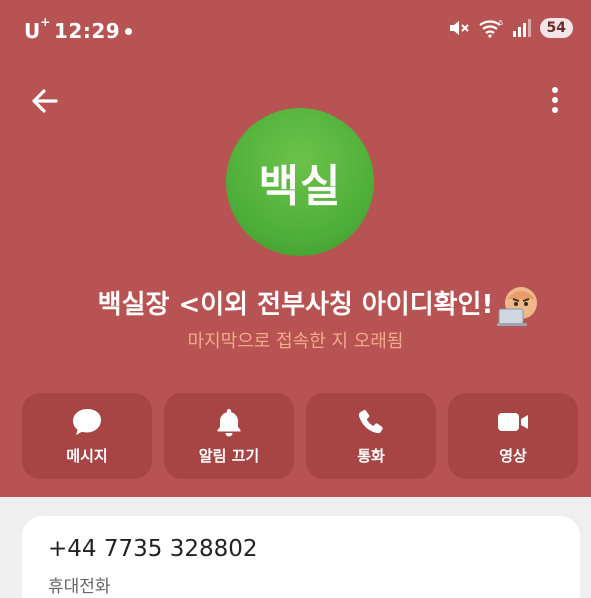 The height and width of the screenshot is (598, 591). Describe the element at coordinates (513, 436) in the screenshot. I see `video-call-button: 영상` at that location.